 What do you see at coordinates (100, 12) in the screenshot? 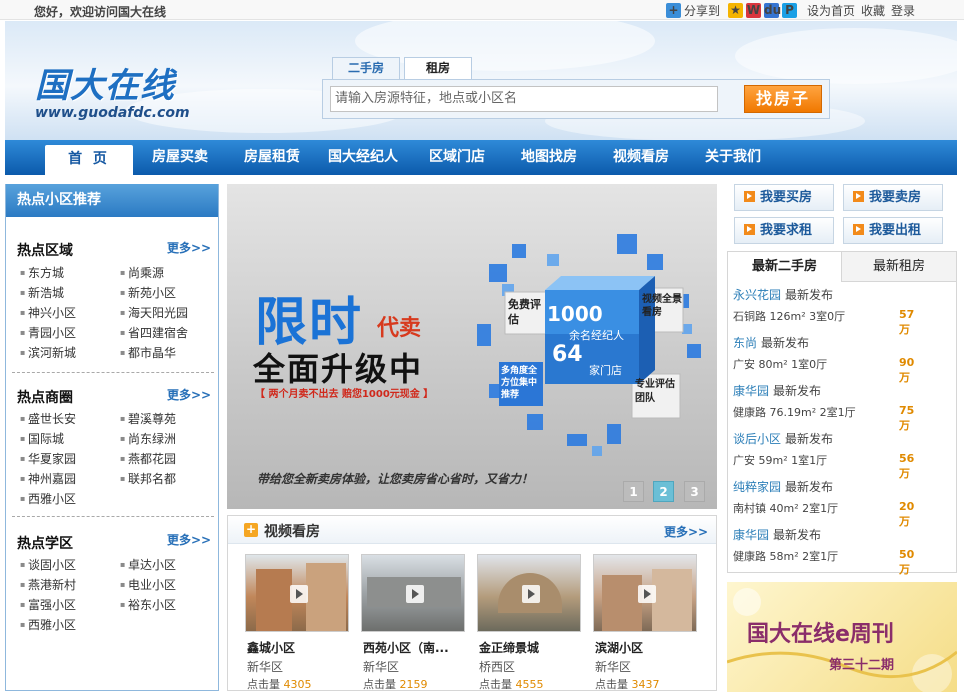
I see `welcome-text: 您好，欢迎访问国大在线` at bounding box center [100, 12].